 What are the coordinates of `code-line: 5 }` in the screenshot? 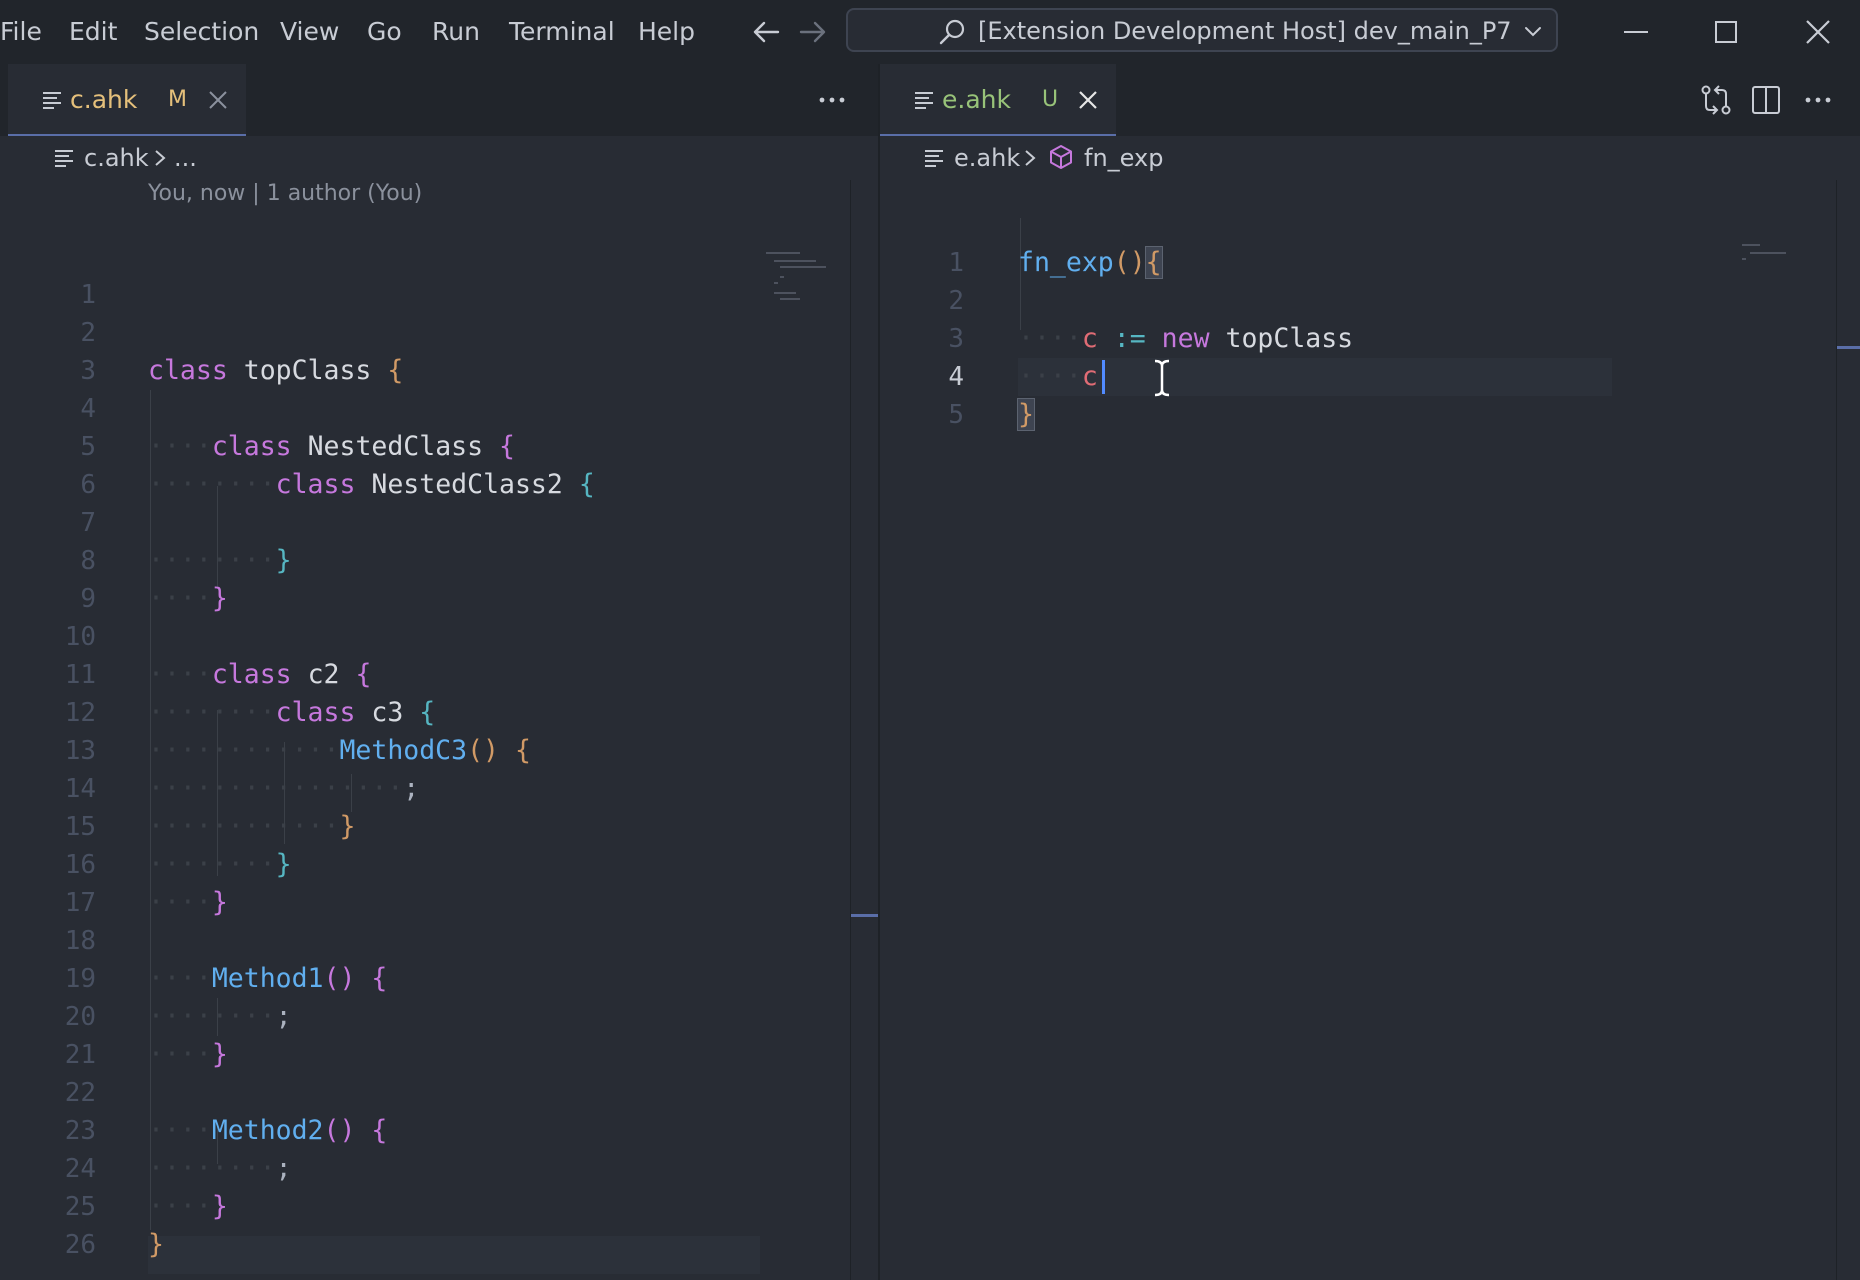 It's located at (1370, 415).